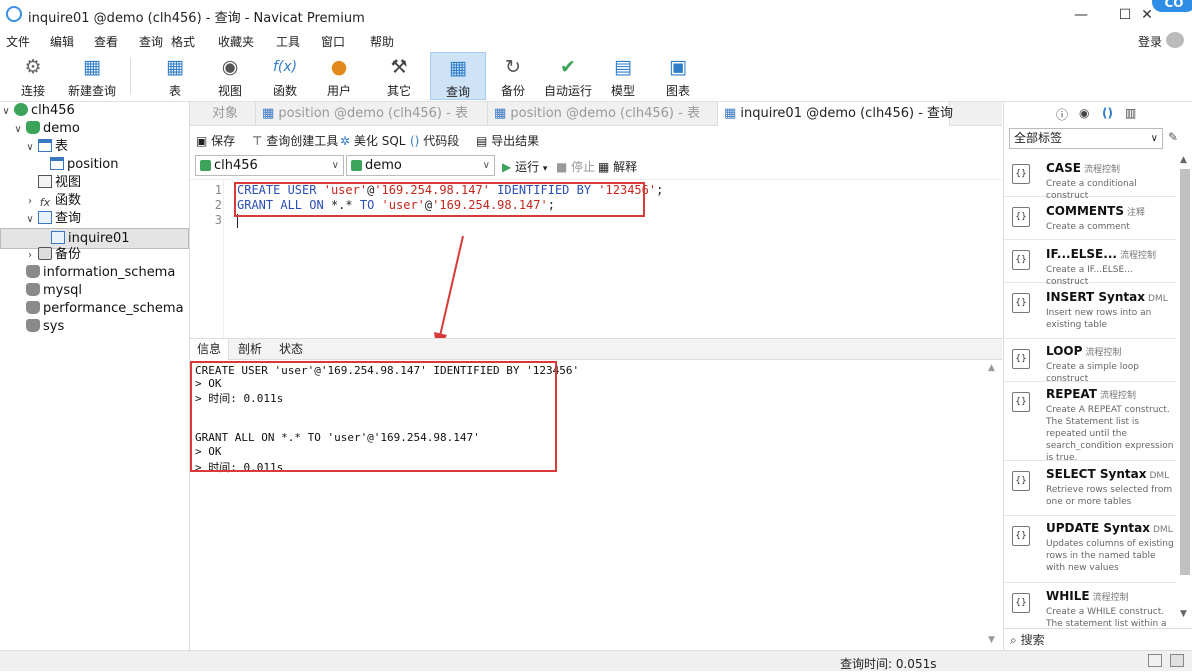 The image size is (1192, 672). I want to click on tree-item-database: performance_schema, so click(94, 309).